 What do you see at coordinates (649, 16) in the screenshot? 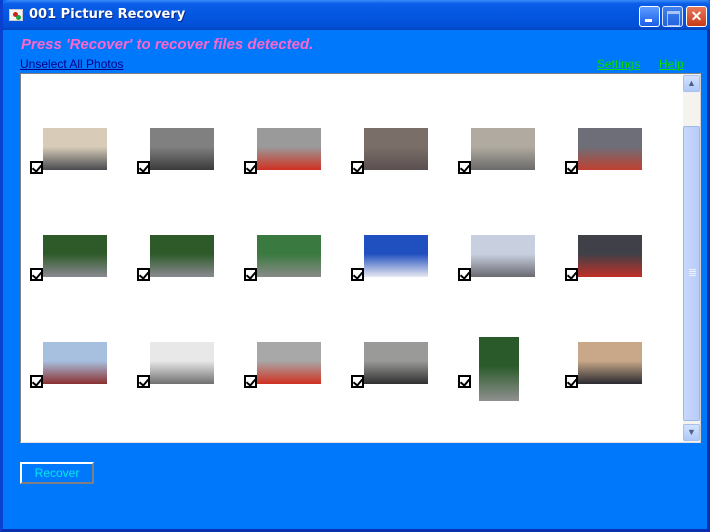
I see `minimize-button` at bounding box center [649, 16].